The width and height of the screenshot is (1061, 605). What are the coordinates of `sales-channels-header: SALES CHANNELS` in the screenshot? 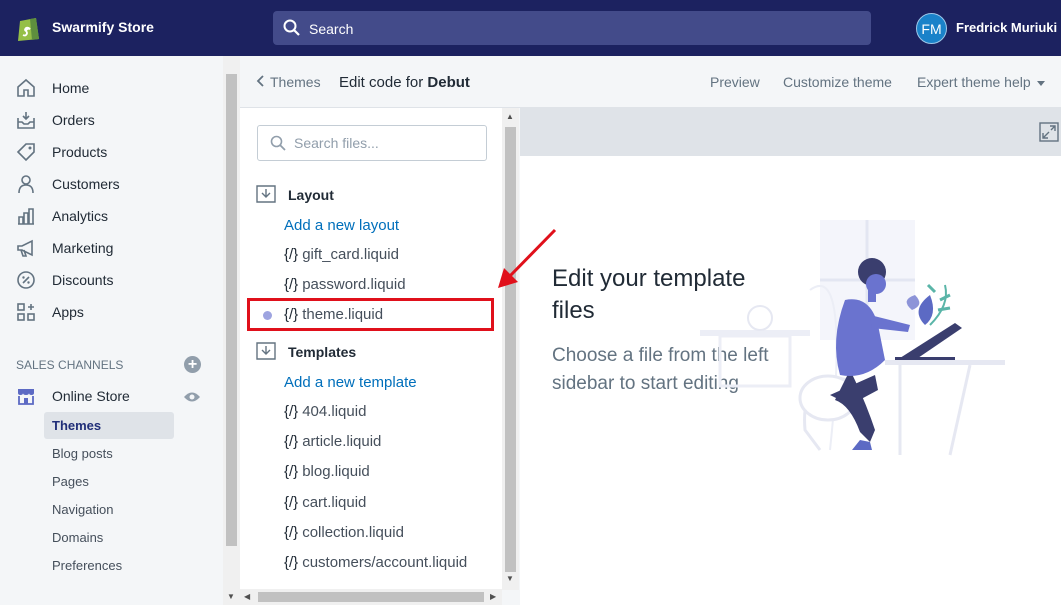 It's located at (70, 365).